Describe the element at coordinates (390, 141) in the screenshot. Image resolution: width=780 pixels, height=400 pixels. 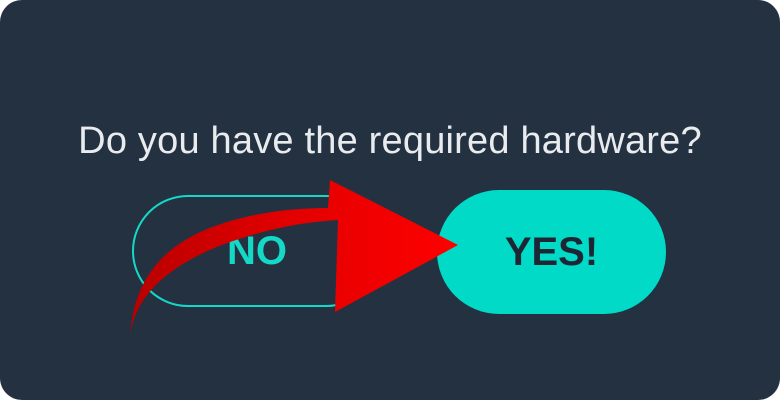
I see `question-text: Do you have the required hardware?` at that location.